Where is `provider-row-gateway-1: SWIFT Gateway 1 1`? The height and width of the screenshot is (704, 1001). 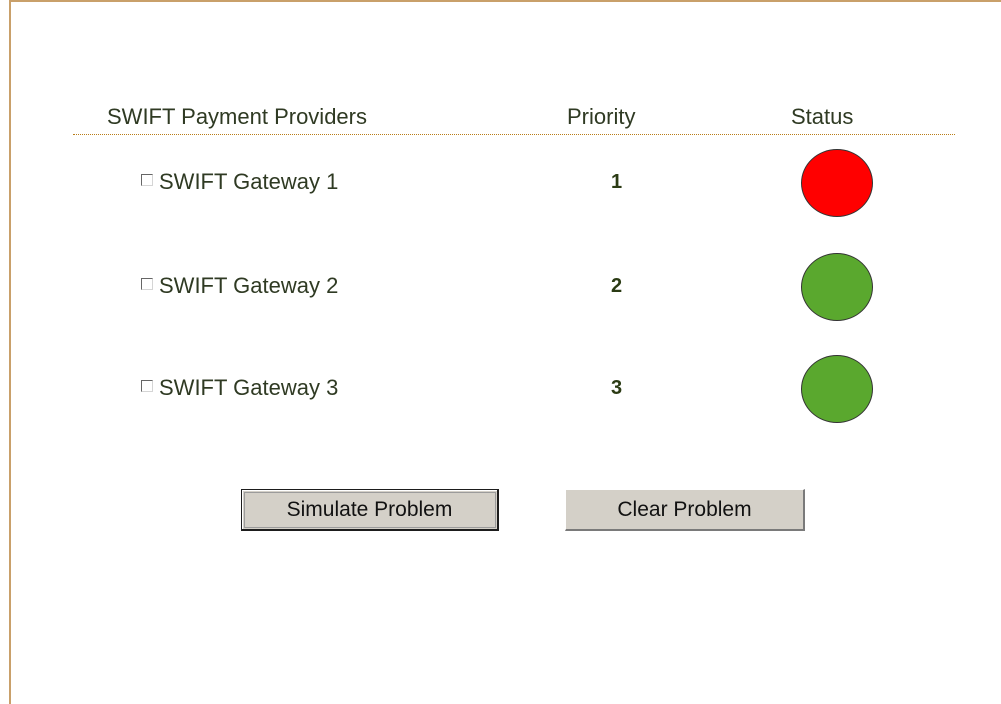 provider-row-gateway-1: SWIFT Gateway 1 1 is located at coordinates (514, 186).